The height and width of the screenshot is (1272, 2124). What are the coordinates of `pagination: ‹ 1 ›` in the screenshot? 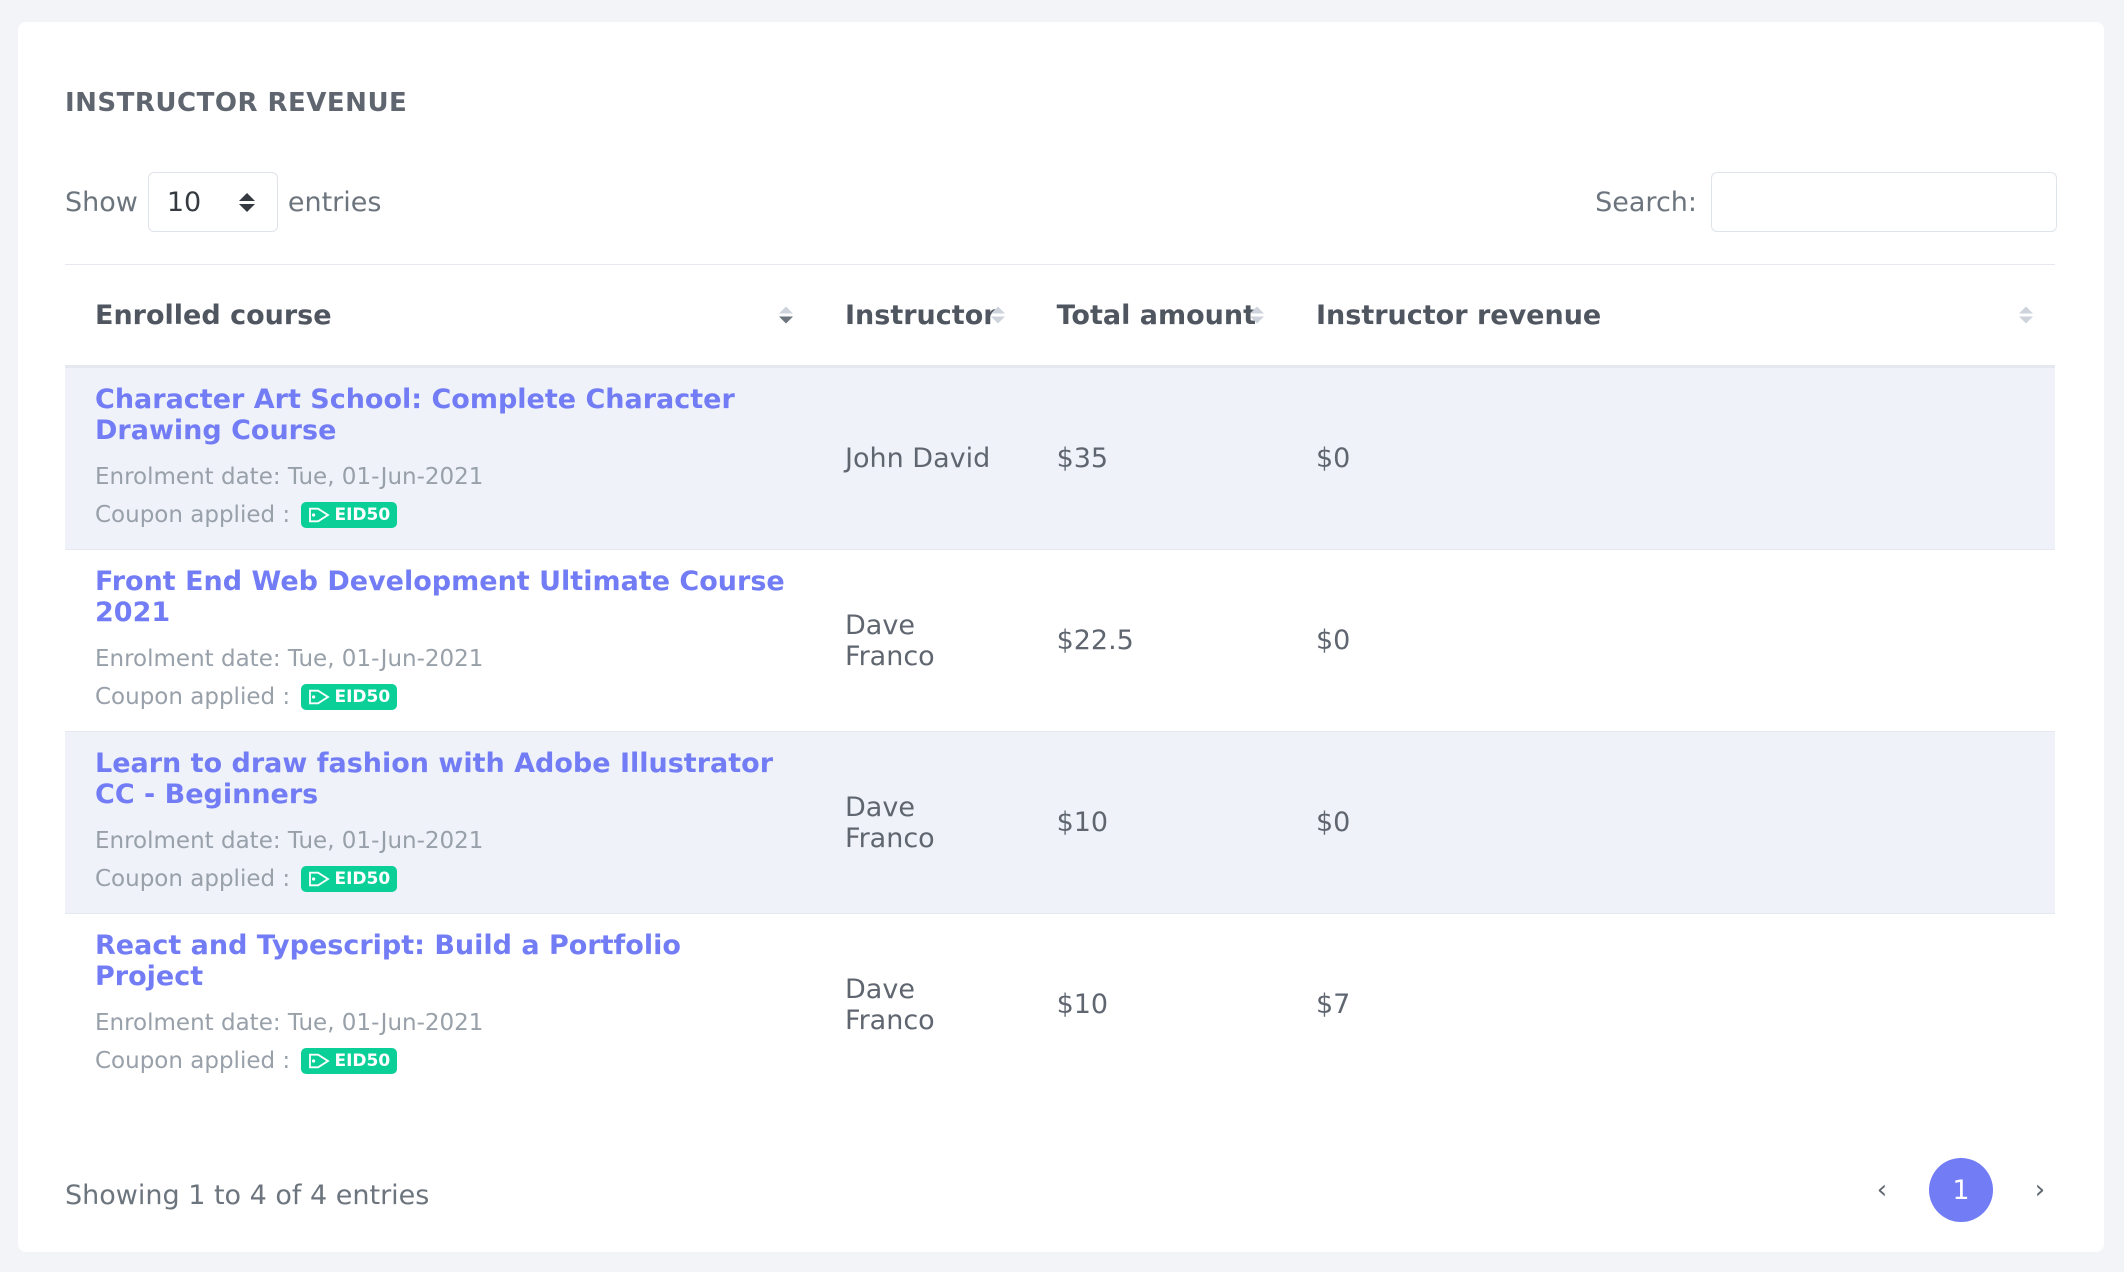 It's located at (1961, 1190).